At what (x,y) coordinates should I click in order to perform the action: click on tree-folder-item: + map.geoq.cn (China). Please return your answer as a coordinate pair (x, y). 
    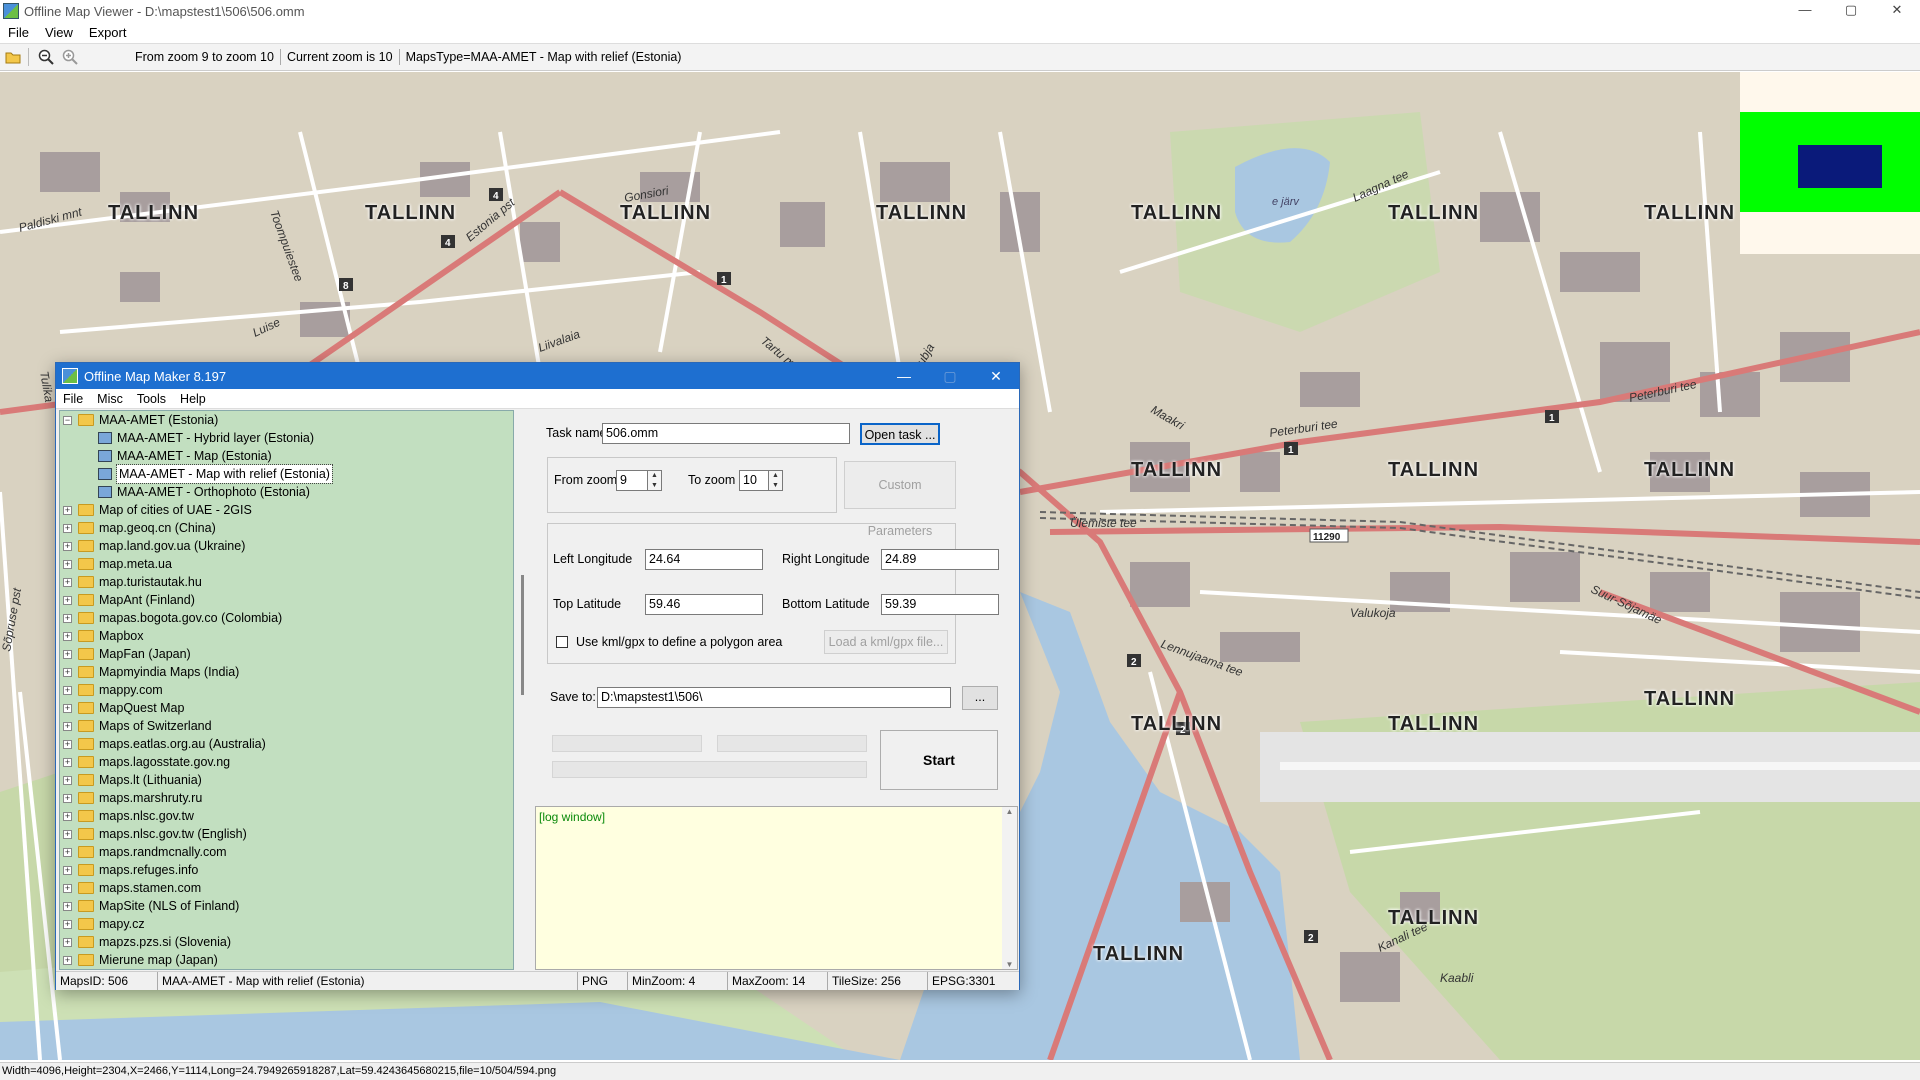
    Looking at the image, I should click on (286, 528).